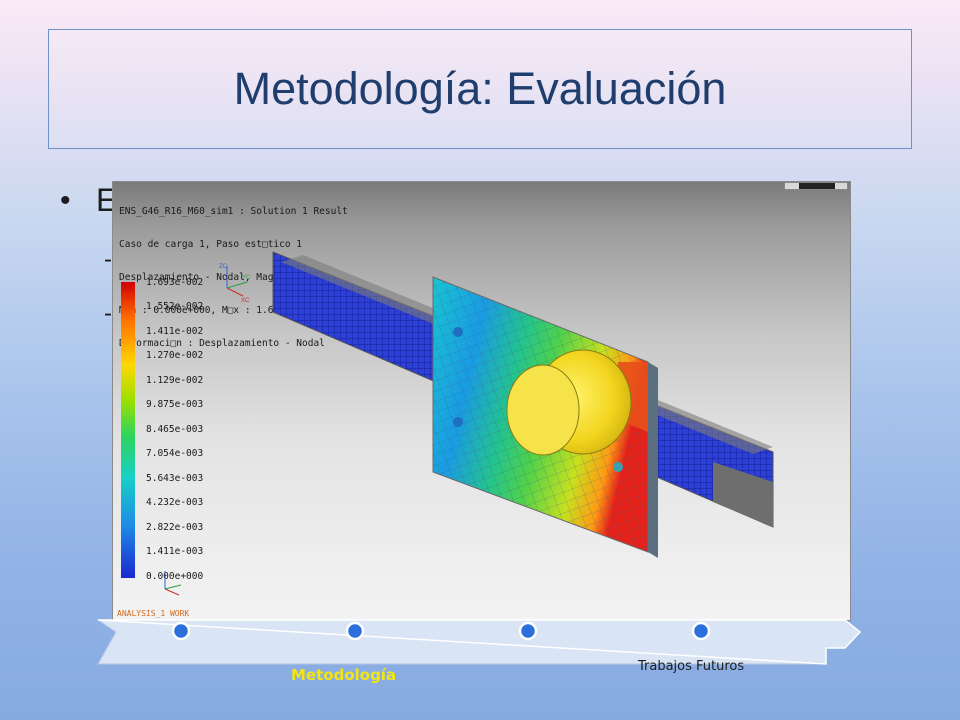  What do you see at coordinates (343, 675) in the screenshot?
I see `timeline-step-active: Metodología` at bounding box center [343, 675].